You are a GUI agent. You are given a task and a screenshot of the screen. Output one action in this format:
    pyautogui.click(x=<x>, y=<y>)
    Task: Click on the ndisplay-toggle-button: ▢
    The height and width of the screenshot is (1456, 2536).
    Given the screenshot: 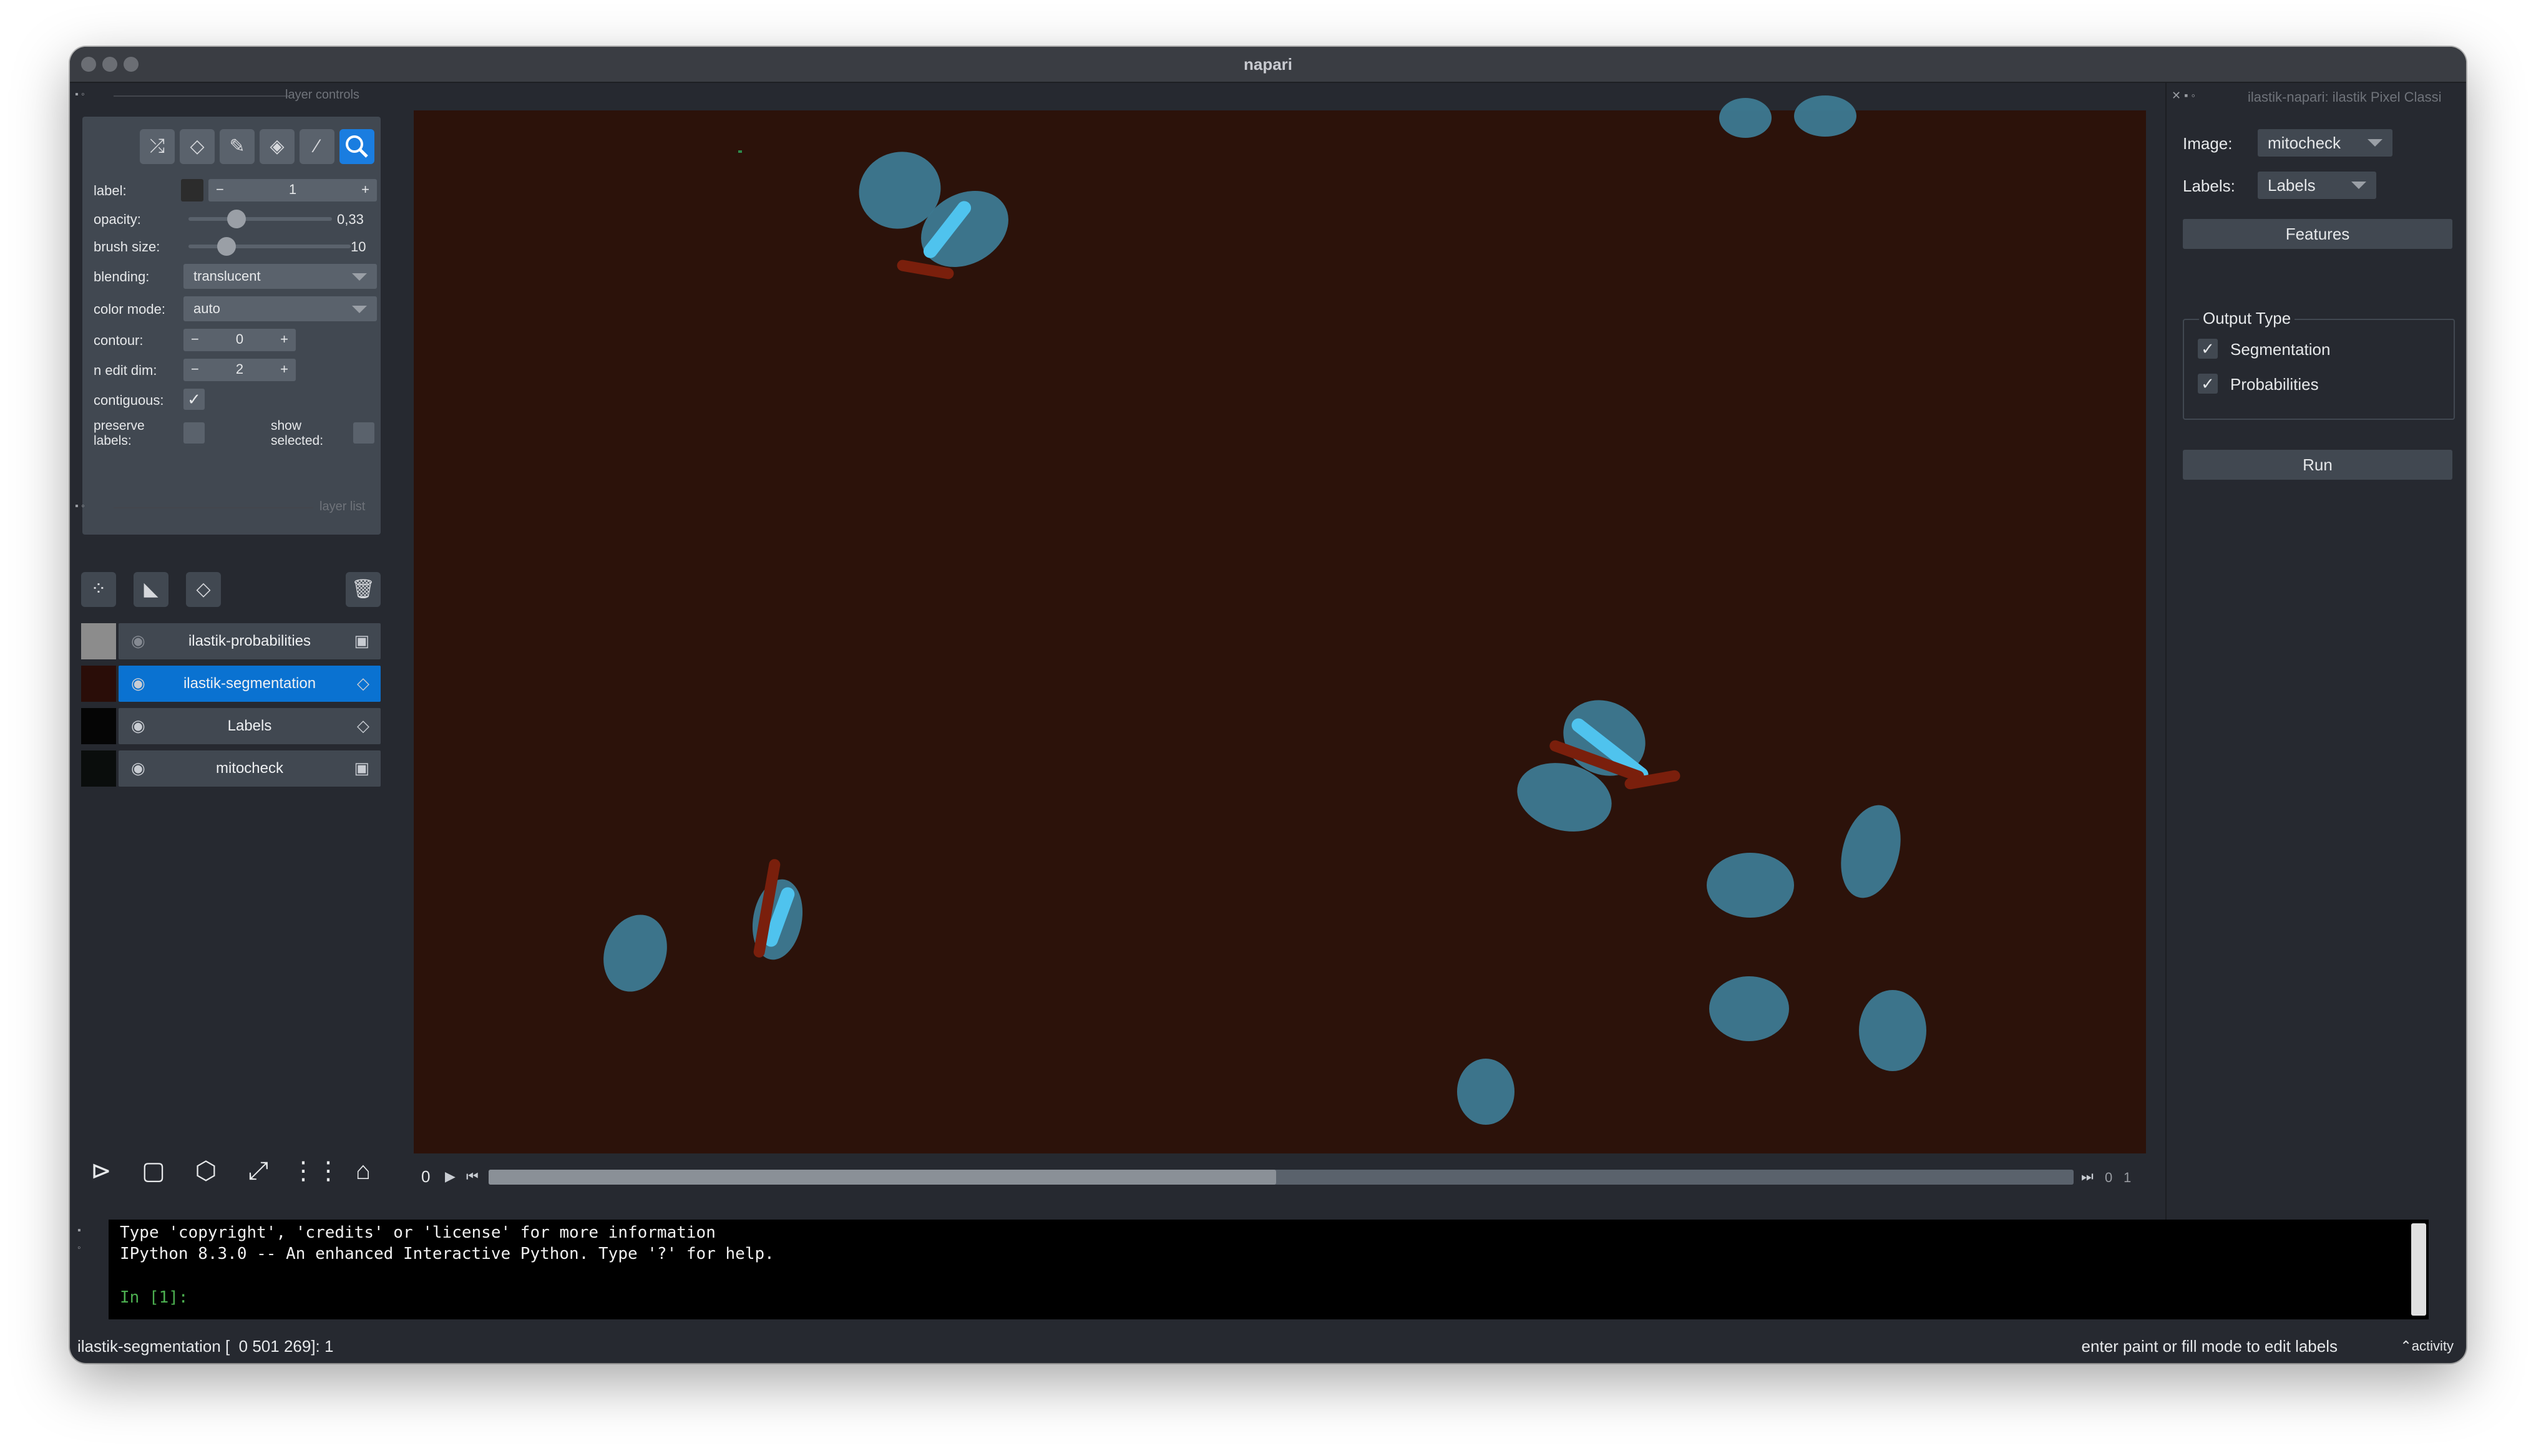 What is the action you would take?
    pyautogui.click(x=153, y=1171)
    